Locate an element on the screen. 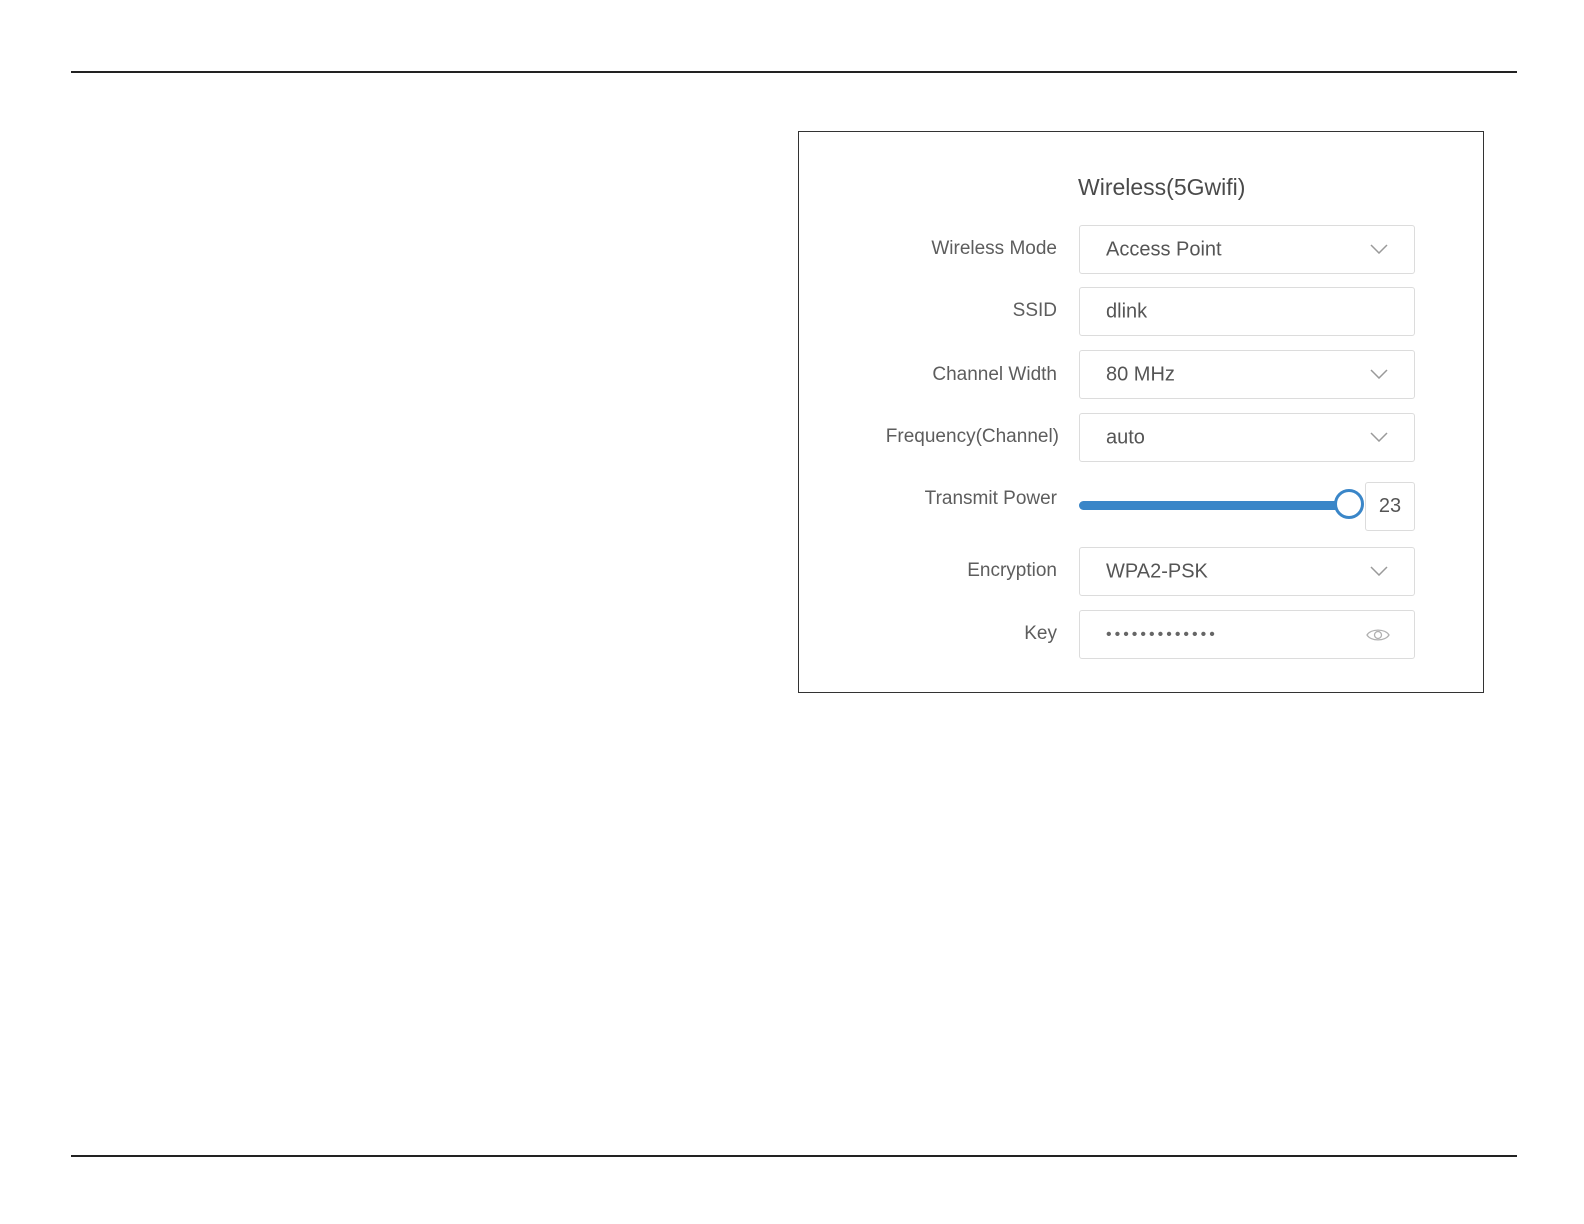  transmit-power-value-box: 23 is located at coordinates (1390, 506).